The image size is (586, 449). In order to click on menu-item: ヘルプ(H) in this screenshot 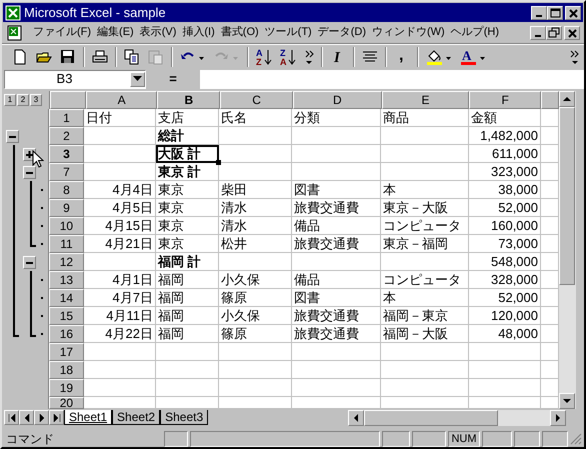, I will do `click(475, 32)`.